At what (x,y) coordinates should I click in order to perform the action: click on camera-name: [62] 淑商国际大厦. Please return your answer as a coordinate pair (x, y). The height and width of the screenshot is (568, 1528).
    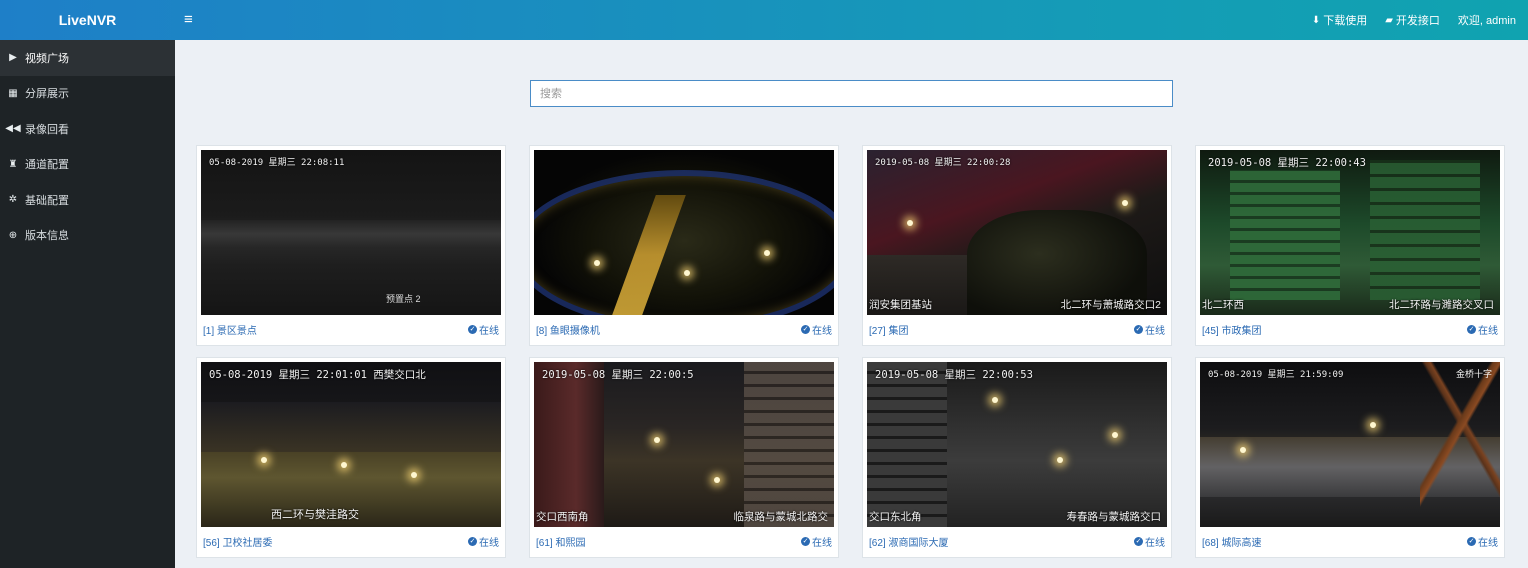
    Looking at the image, I should click on (908, 541).